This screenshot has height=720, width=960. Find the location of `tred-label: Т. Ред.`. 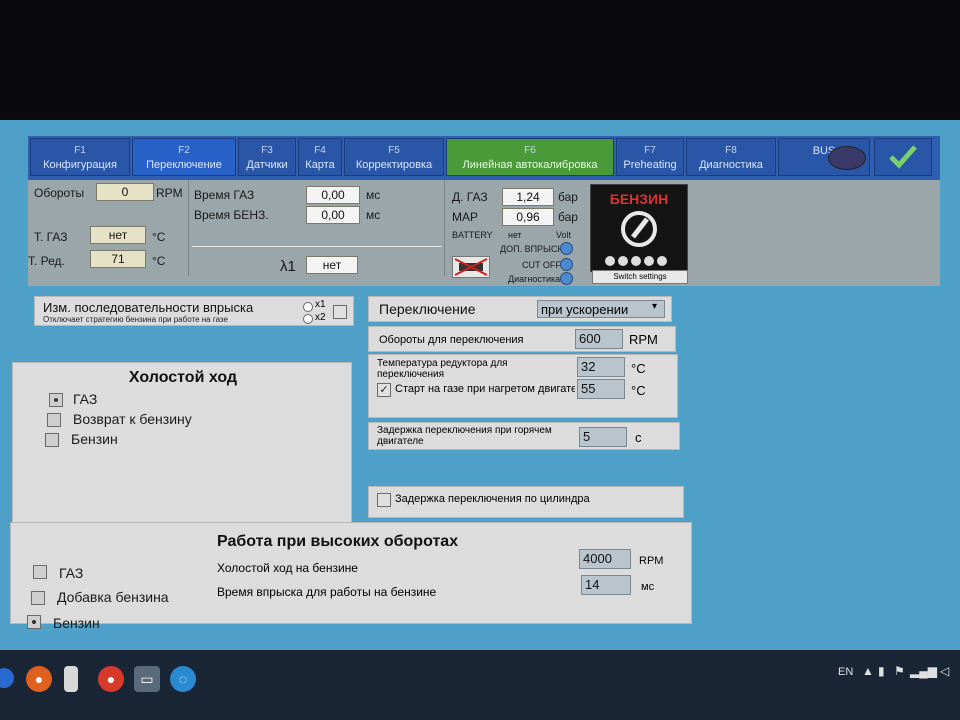

tred-label: Т. Ред. is located at coordinates (46, 261).